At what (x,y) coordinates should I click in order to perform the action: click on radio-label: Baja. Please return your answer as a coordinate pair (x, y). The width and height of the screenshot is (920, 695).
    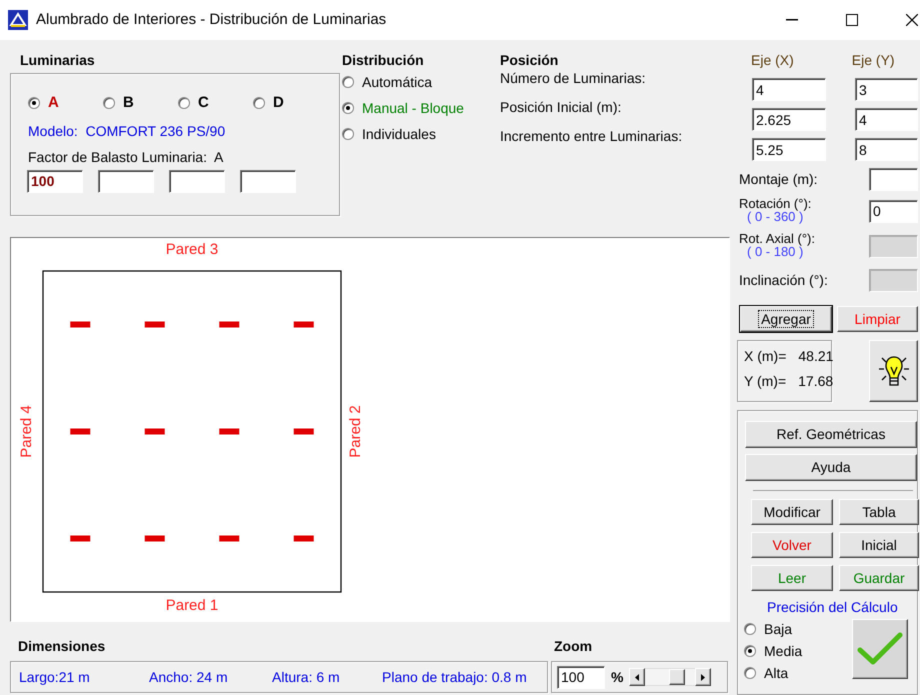
    Looking at the image, I should click on (778, 629).